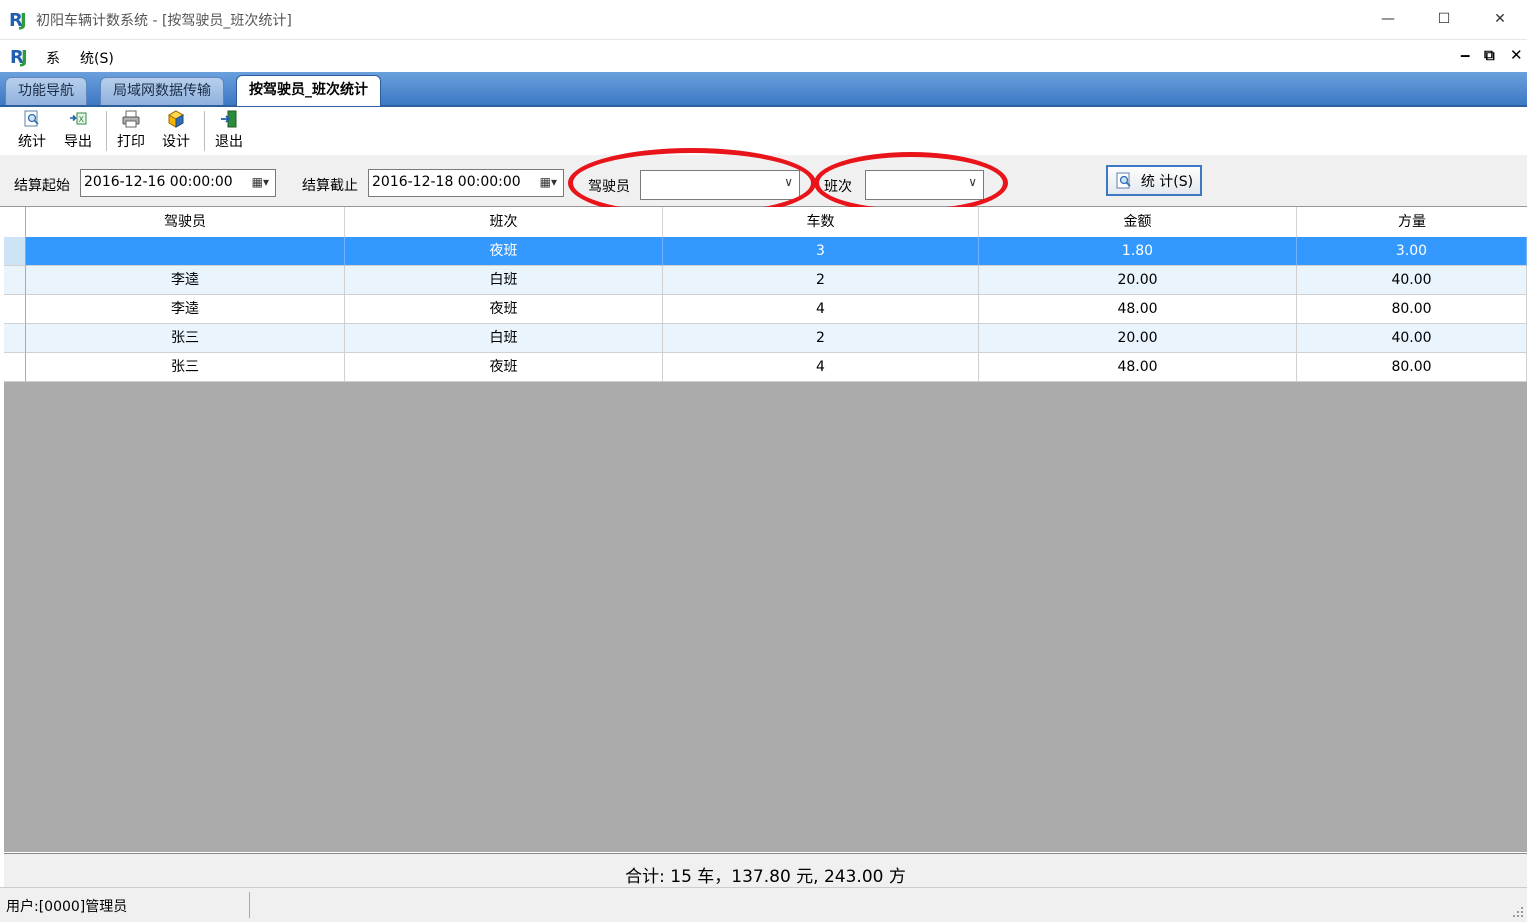  What do you see at coordinates (164, 21) in the screenshot?
I see `window-title: 初阳车辆计数系统 - [按驾驶员_班次统计]` at bounding box center [164, 21].